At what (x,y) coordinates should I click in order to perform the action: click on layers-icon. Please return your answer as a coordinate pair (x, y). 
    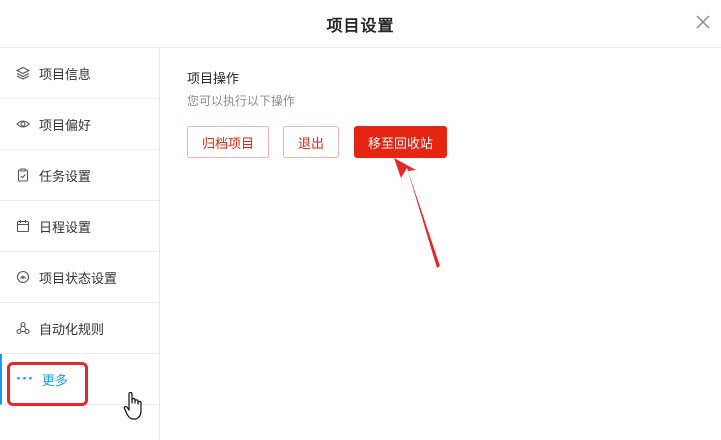
    Looking at the image, I should click on (23, 73).